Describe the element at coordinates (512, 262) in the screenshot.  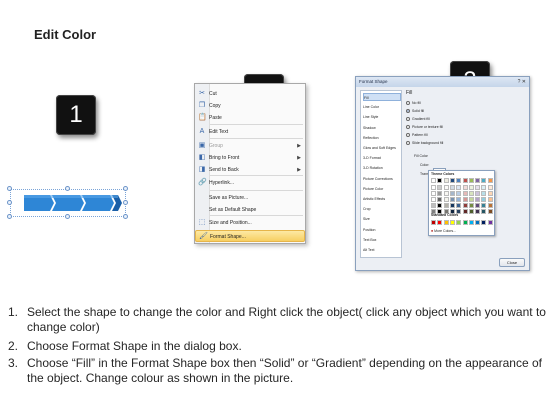
I see `dialog-close-button: Close` at that location.